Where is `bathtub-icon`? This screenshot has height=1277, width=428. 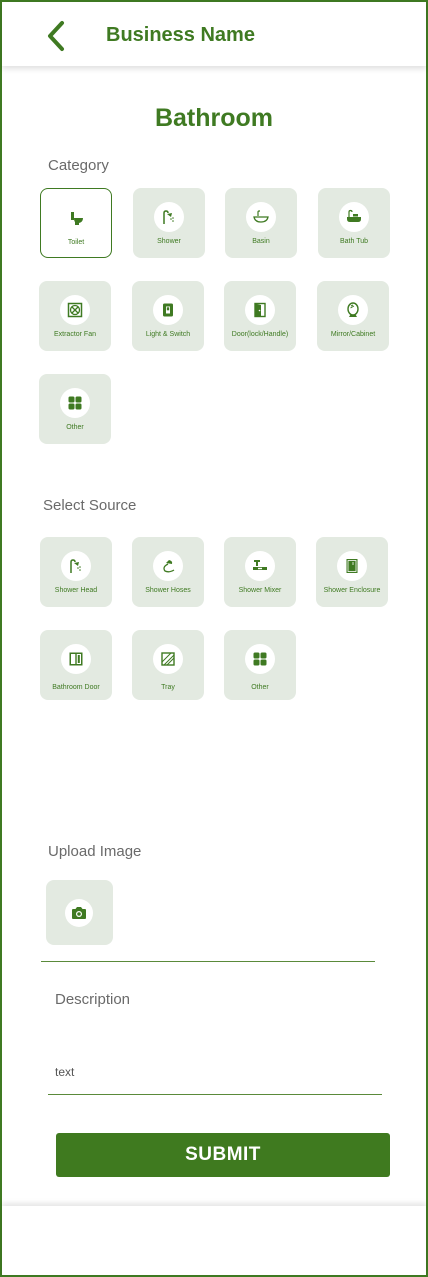 bathtub-icon is located at coordinates (354, 215).